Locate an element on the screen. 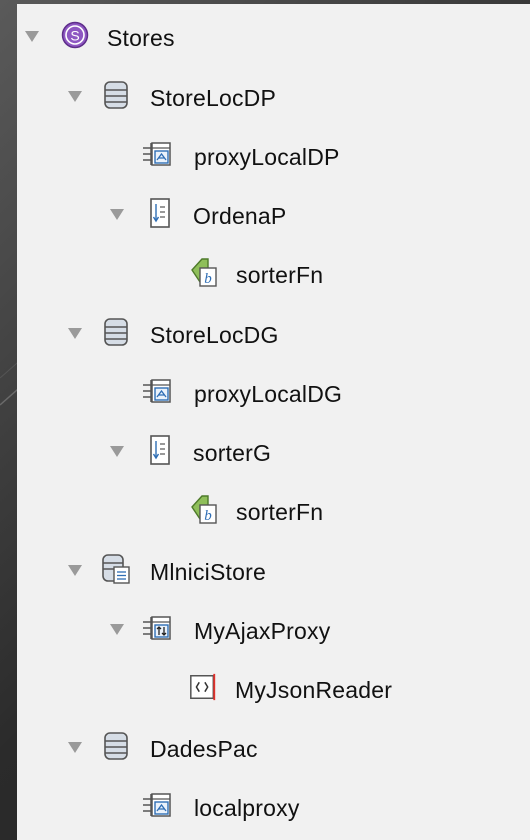 The height and width of the screenshot is (840, 530). svg-text: S is located at coordinates (74, 36).